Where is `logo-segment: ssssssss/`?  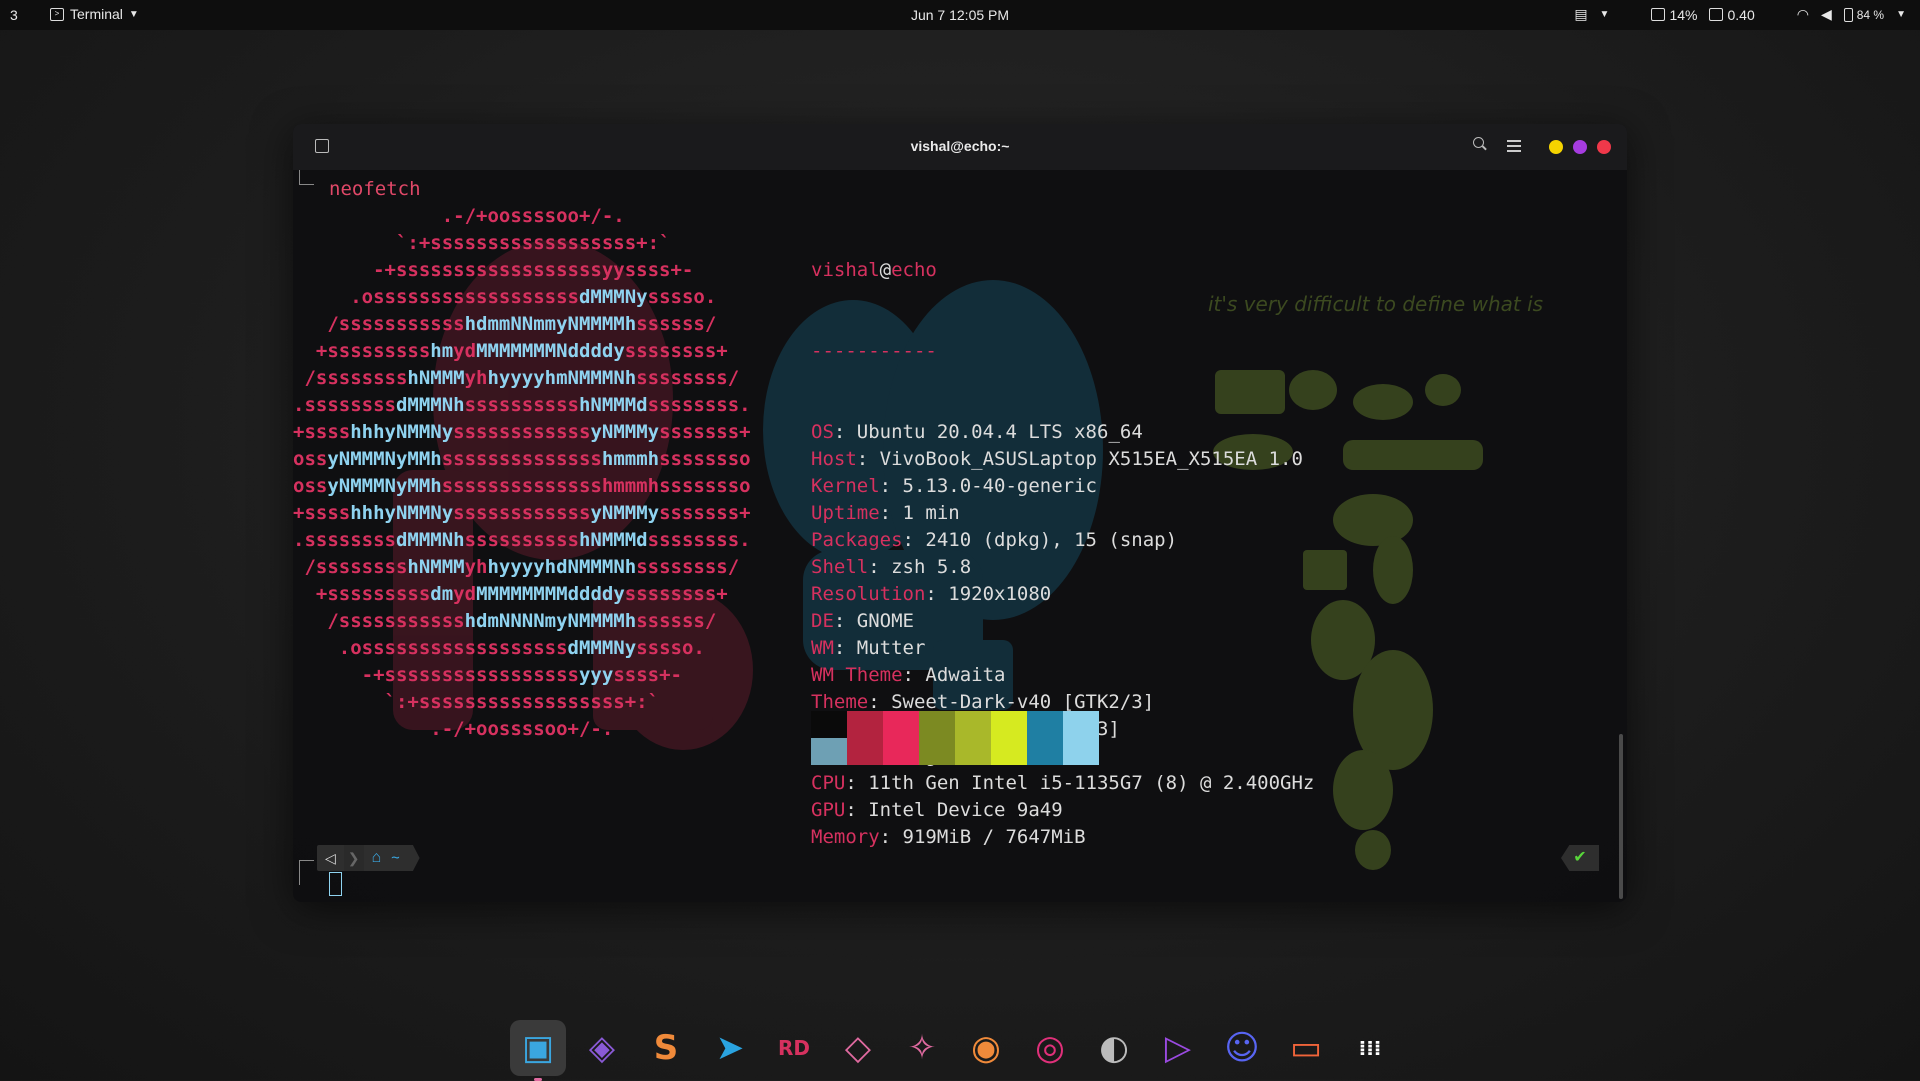
logo-segment: ssssssss/ is located at coordinates (710, 378).